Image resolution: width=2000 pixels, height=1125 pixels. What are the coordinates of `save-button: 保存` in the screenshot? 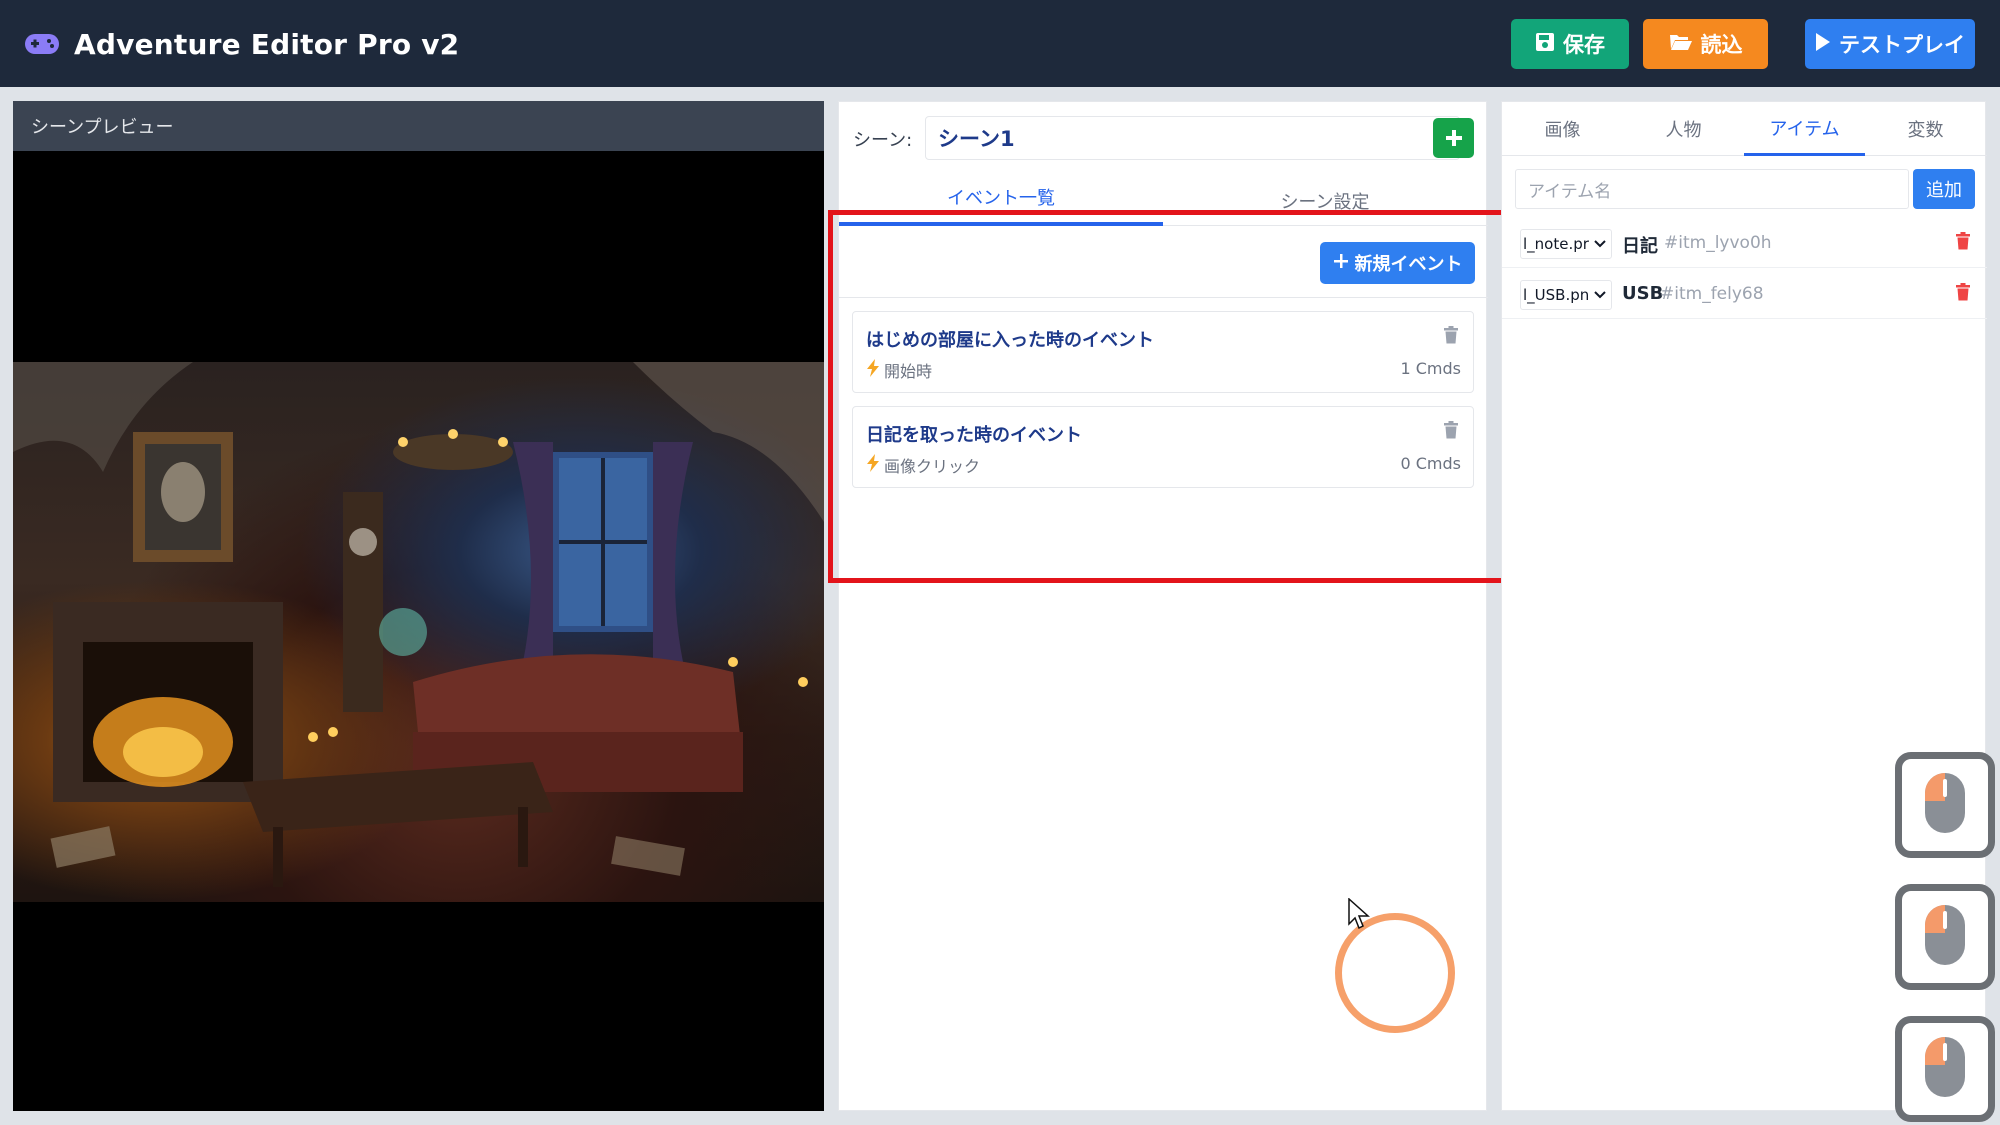 It's located at (1570, 44).